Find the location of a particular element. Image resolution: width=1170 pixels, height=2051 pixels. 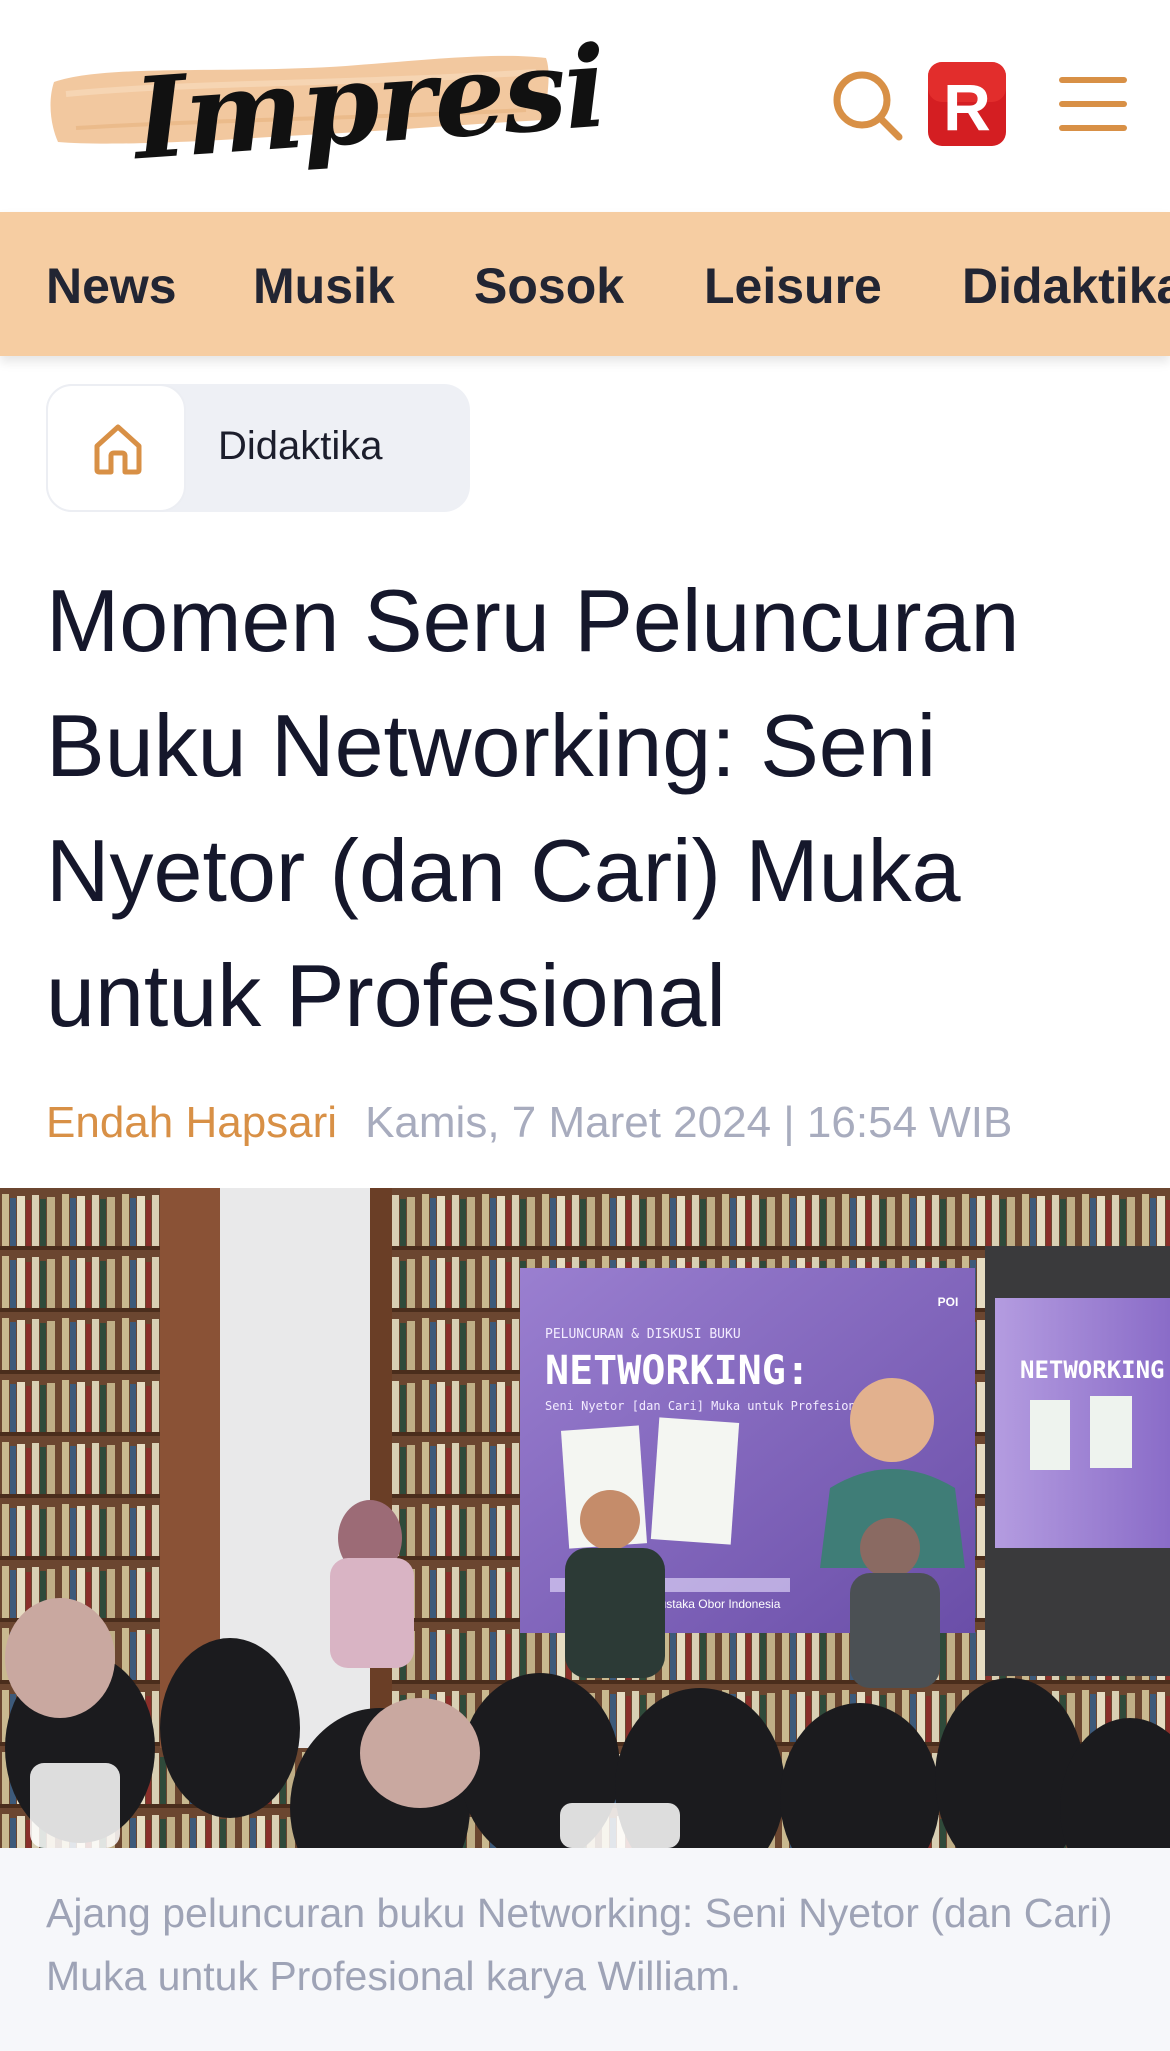

search-button is located at coordinates (867, 105).